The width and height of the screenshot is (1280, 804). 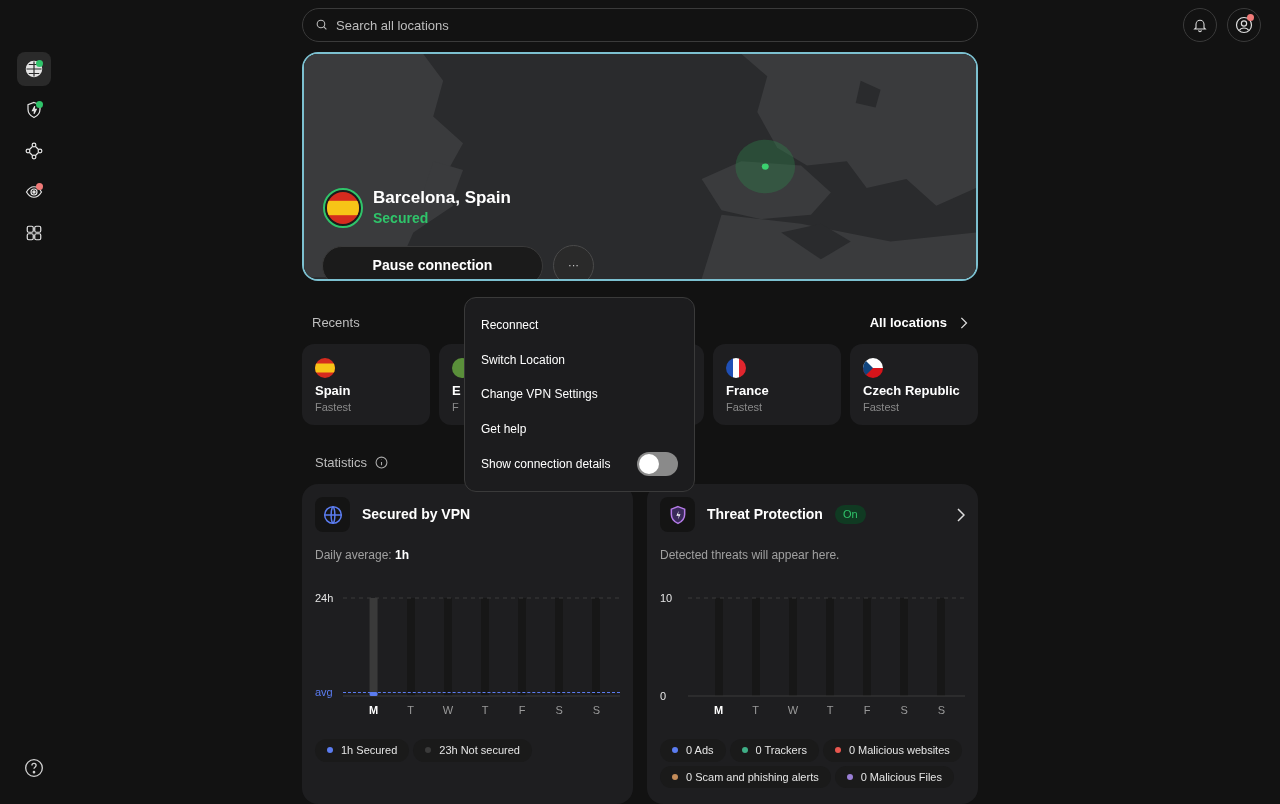 I want to click on average-label: avg, so click(x=324, y=692).